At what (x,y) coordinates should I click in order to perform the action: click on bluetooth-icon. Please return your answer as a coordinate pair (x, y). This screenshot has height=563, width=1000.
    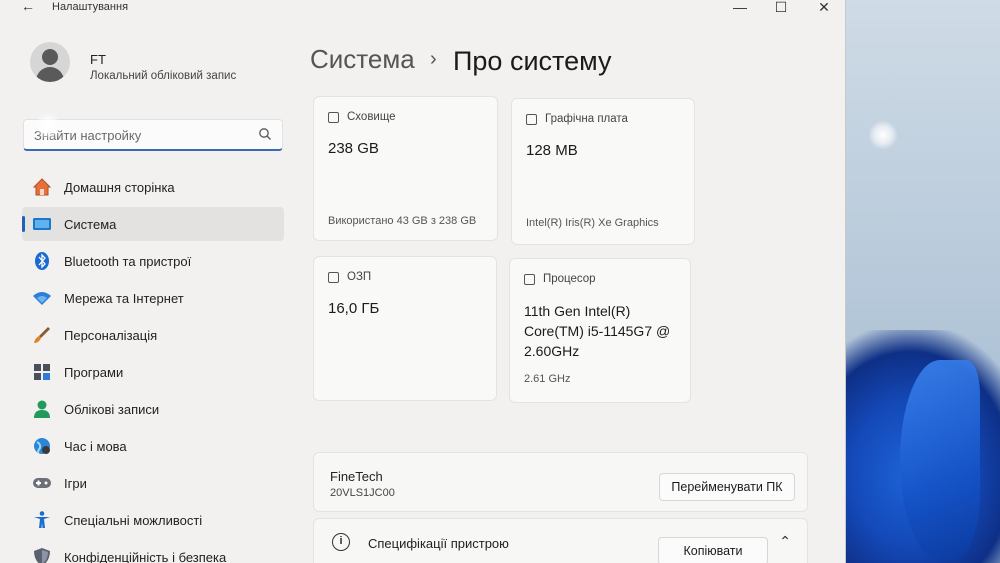
    Looking at the image, I should click on (42, 261).